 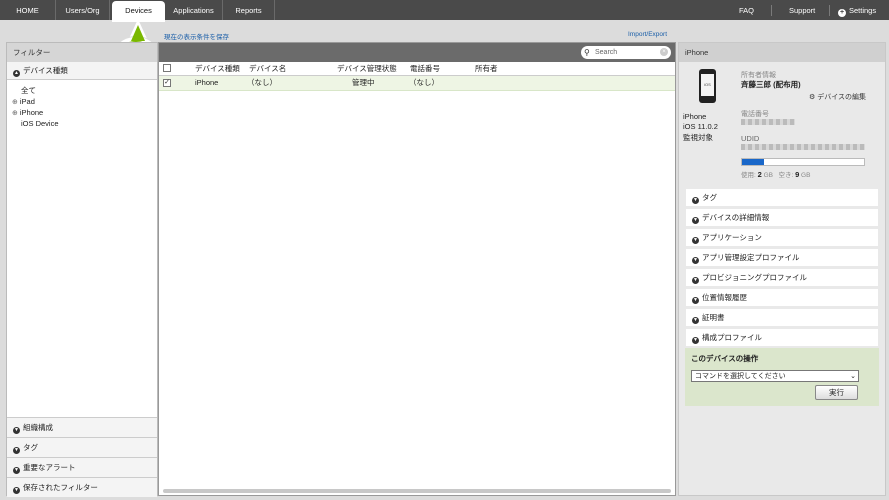 What do you see at coordinates (82, 427) in the screenshot?
I see `org-filter-section: ▼ 組織構成` at bounding box center [82, 427].